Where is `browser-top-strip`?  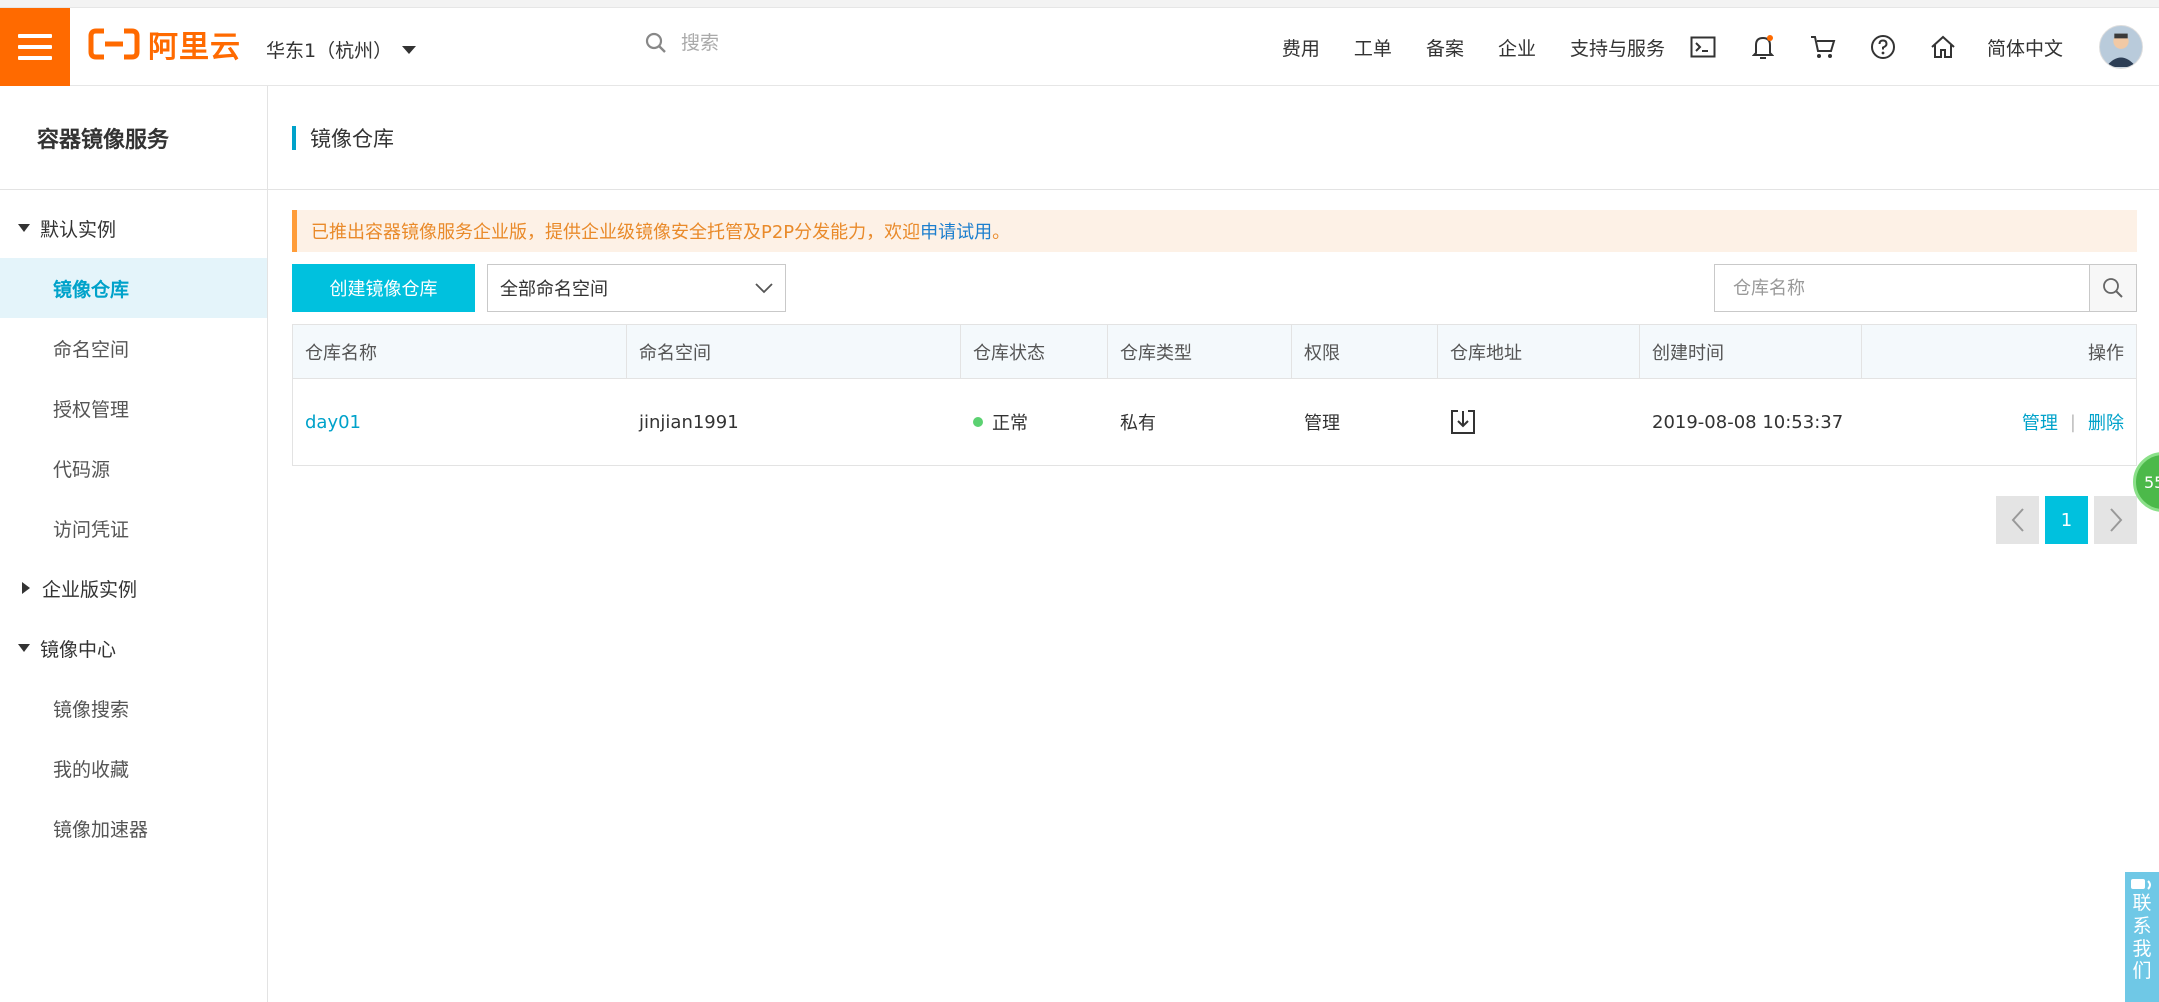 browser-top-strip is located at coordinates (1079, 4).